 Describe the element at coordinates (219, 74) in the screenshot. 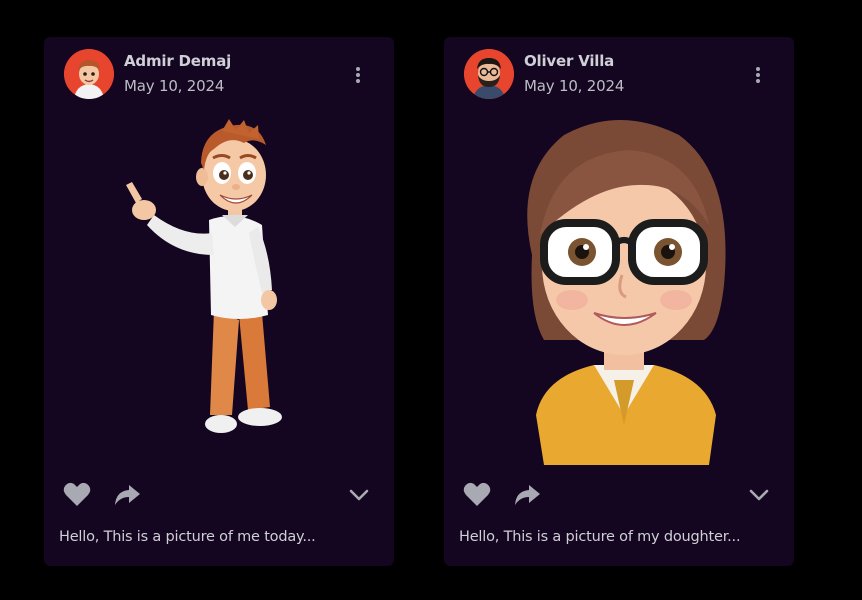

I see `post-header: Admir Demaj May 10, 2024` at that location.